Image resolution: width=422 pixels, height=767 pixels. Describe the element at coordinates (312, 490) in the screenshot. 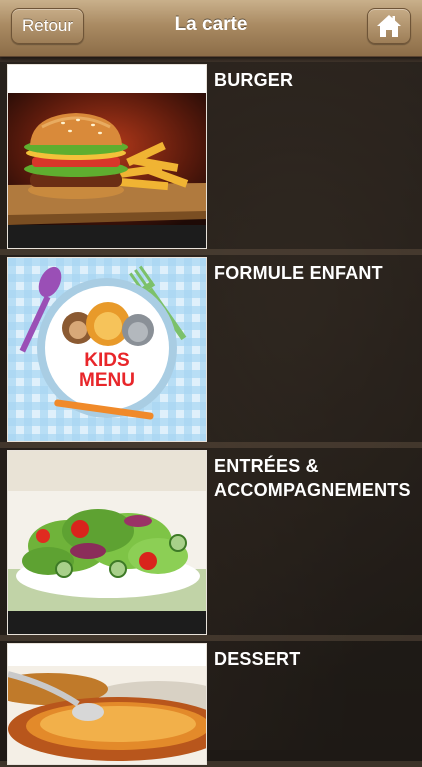

I see `menu-item-label-line2: ACCOMPAGNEMENTS` at that location.